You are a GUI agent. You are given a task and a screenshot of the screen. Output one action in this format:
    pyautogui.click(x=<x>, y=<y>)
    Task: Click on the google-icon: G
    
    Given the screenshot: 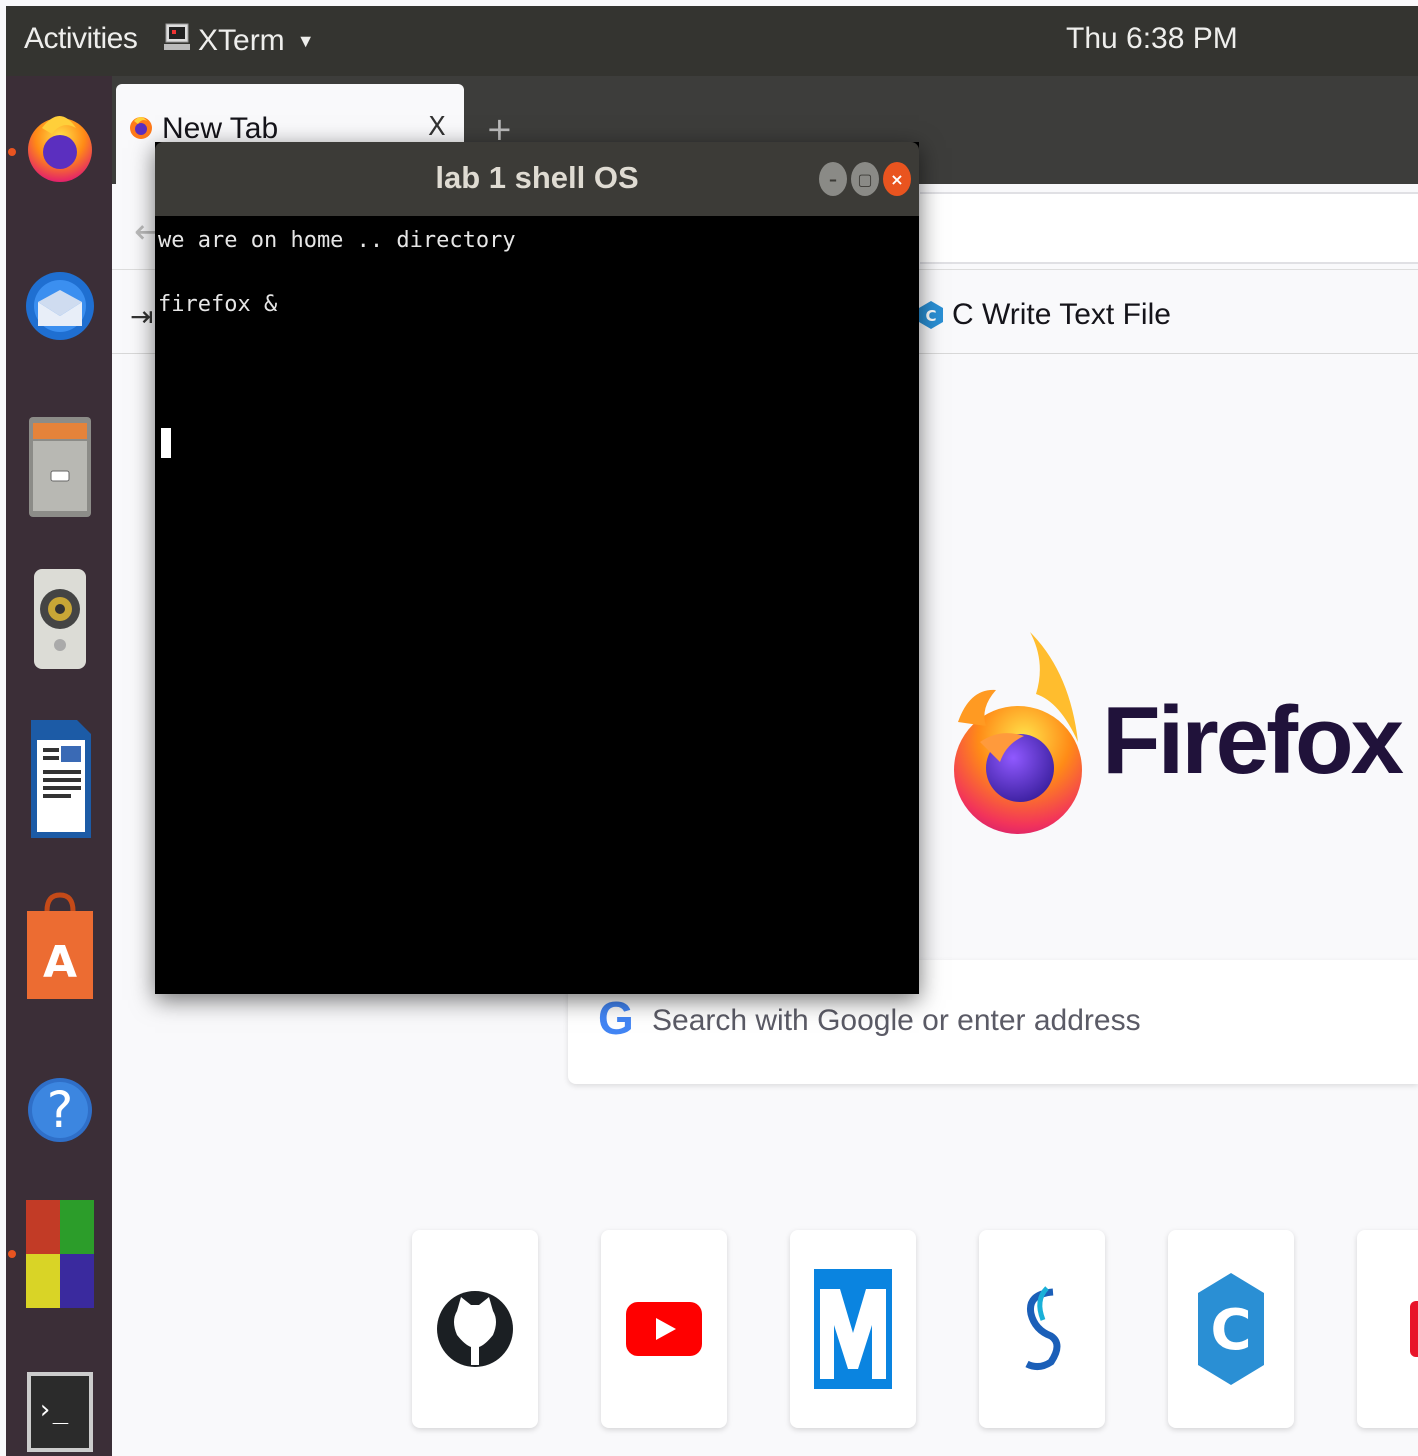 What is the action you would take?
    pyautogui.click(x=616, y=1021)
    